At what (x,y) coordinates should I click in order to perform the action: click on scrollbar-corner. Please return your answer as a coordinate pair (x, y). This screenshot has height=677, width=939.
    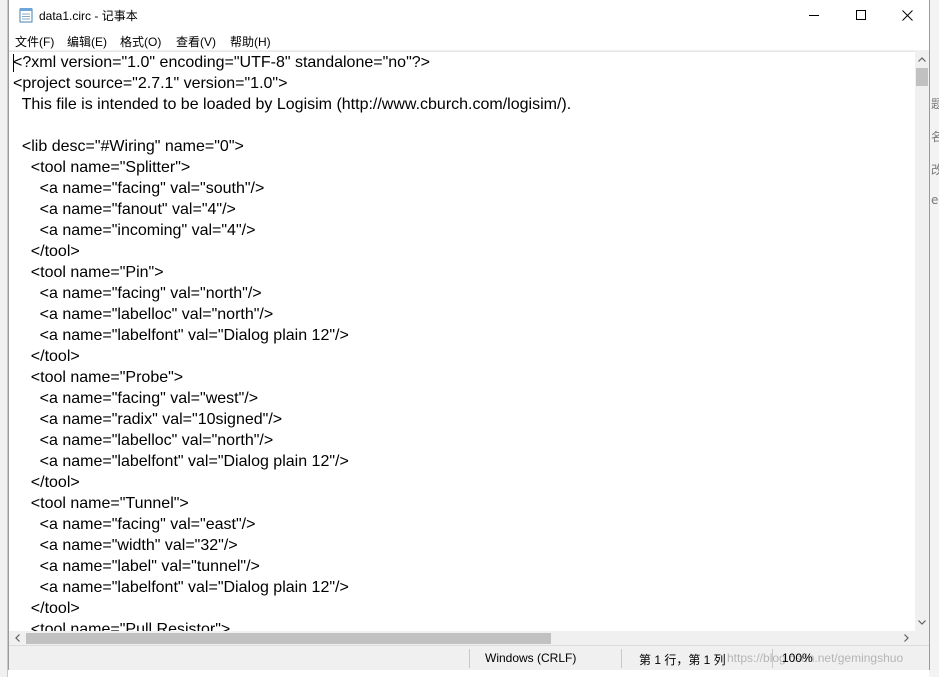
    Looking at the image, I should click on (922, 638).